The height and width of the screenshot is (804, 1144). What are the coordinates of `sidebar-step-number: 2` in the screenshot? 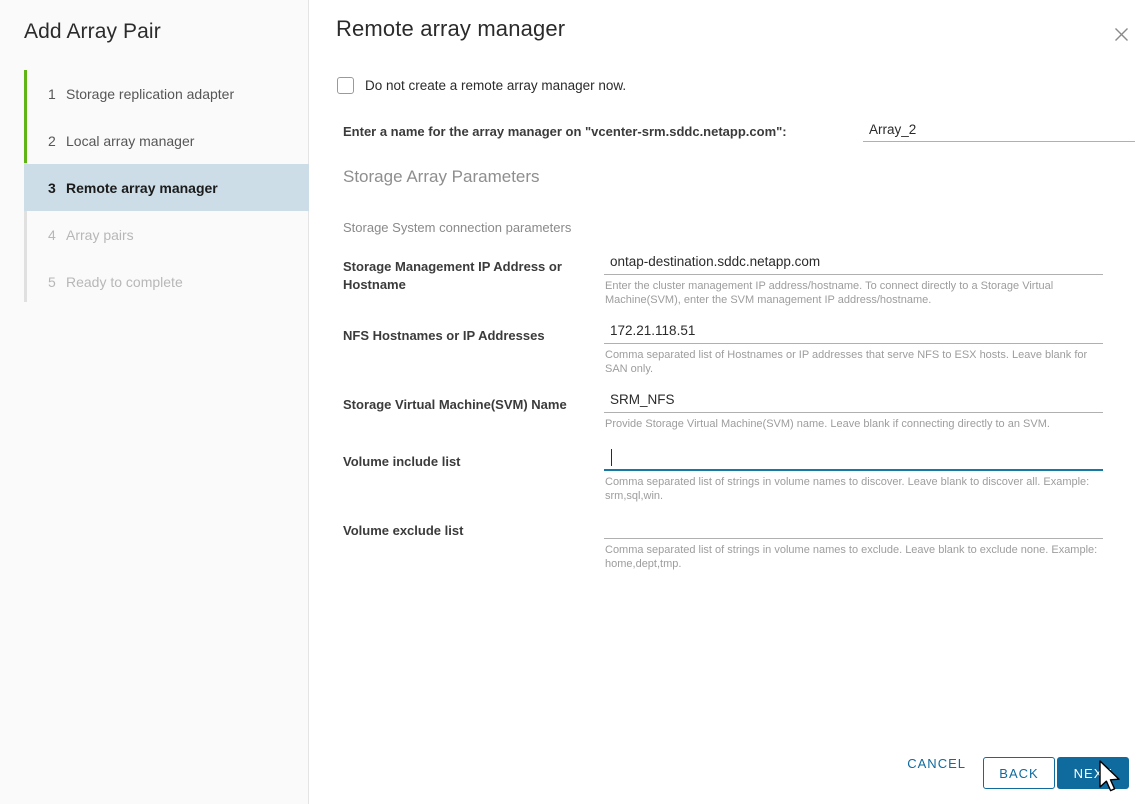 It's located at (52, 140).